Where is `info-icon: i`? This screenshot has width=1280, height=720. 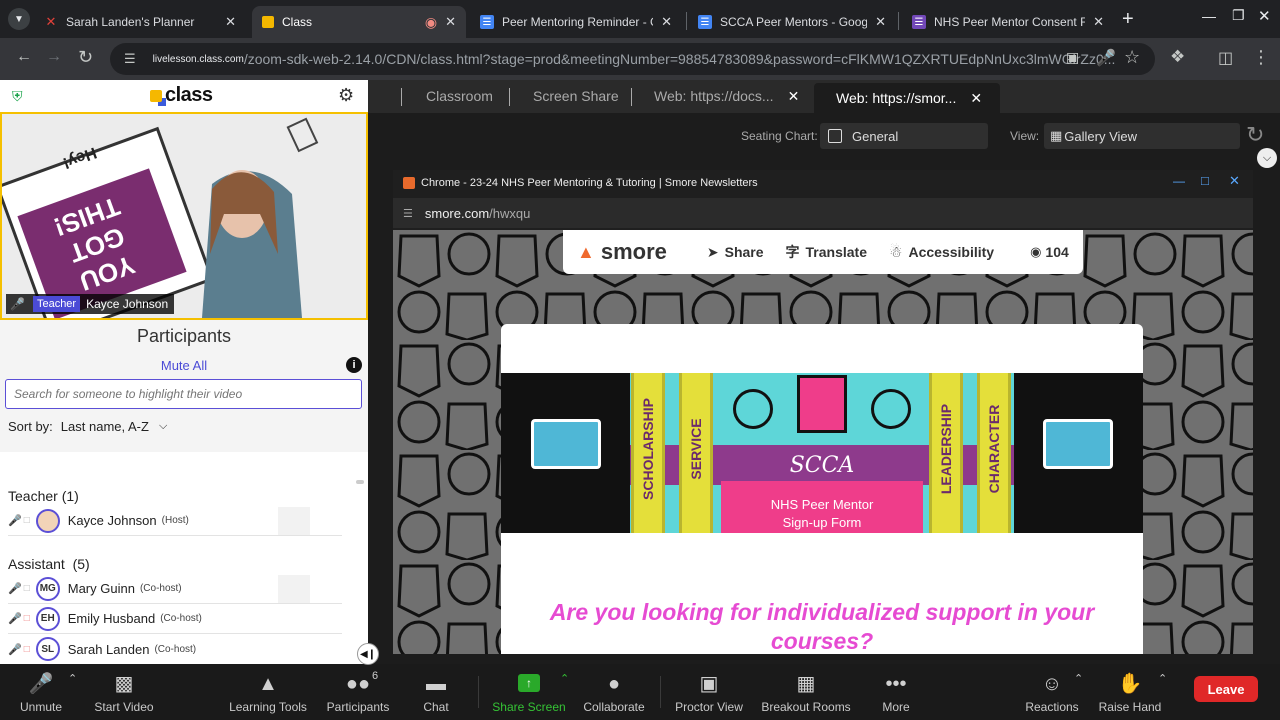 info-icon: i is located at coordinates (354, 365).